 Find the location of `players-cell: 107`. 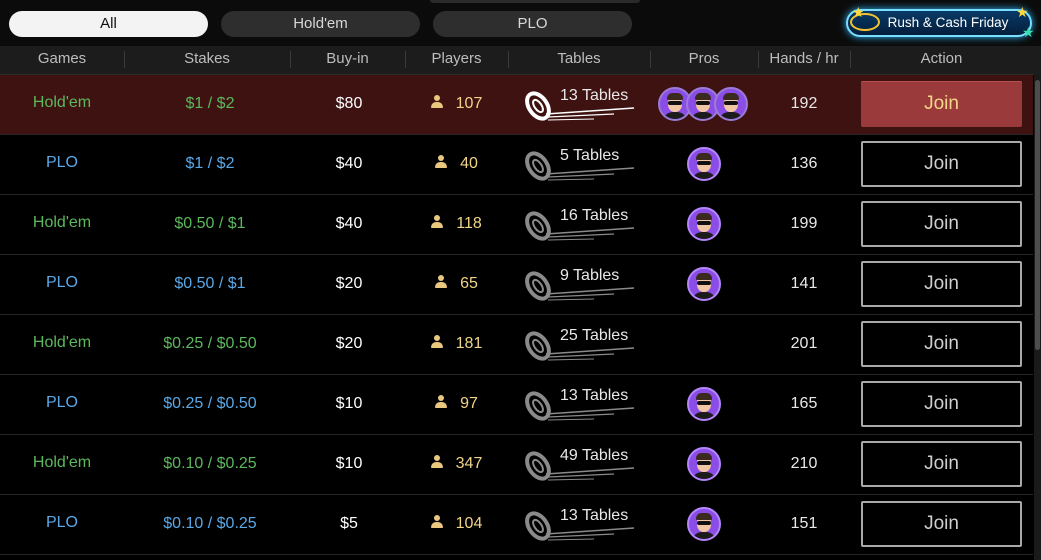

players-cell: 107 is located at coordinates (456, 104).